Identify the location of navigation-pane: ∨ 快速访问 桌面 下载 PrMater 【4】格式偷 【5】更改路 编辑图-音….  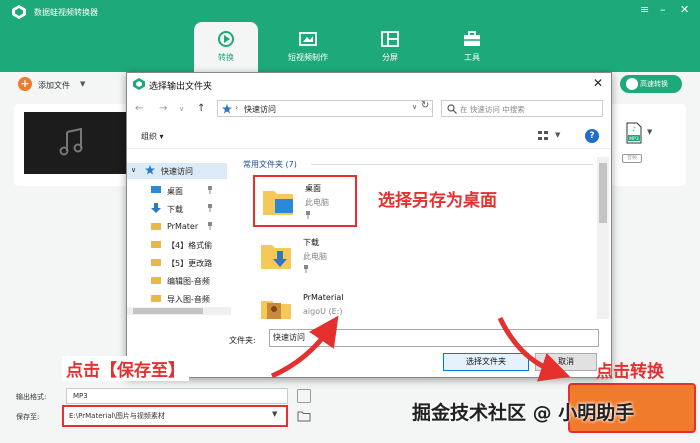
(179, 237).